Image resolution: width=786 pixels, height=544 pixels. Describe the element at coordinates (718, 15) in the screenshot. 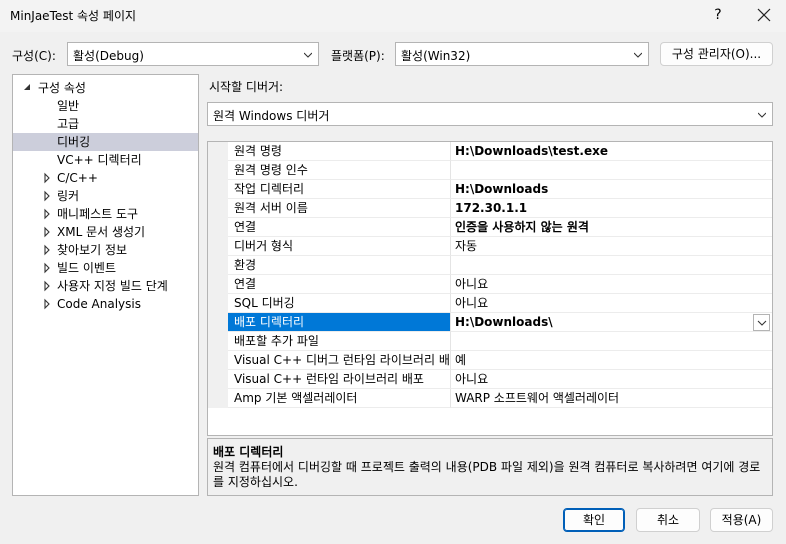

I see `help-button: ?` at that location.